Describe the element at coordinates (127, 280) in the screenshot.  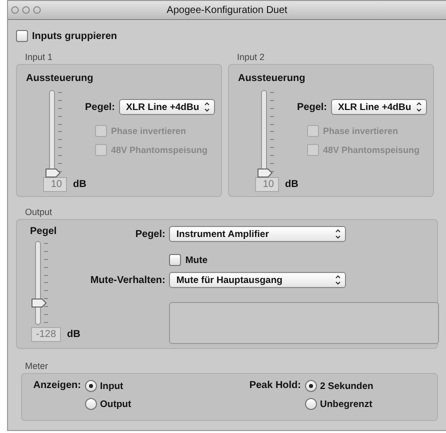
I see `field-label: Mute-Verhalten:` at that location.